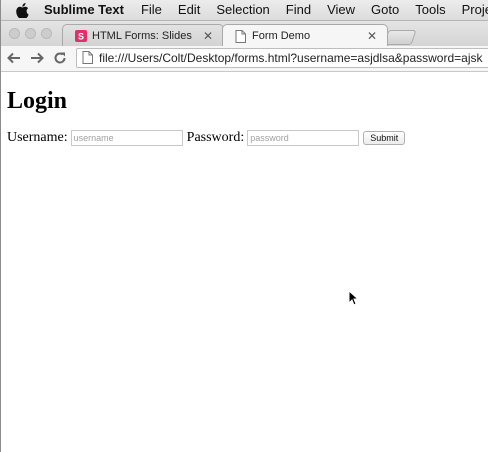 The height and width of the screenshot is (452, 488). What do you see at coordinates (37, 101) in the screenshot?
I see `page-title: Login` at bounding box center [37, 101].